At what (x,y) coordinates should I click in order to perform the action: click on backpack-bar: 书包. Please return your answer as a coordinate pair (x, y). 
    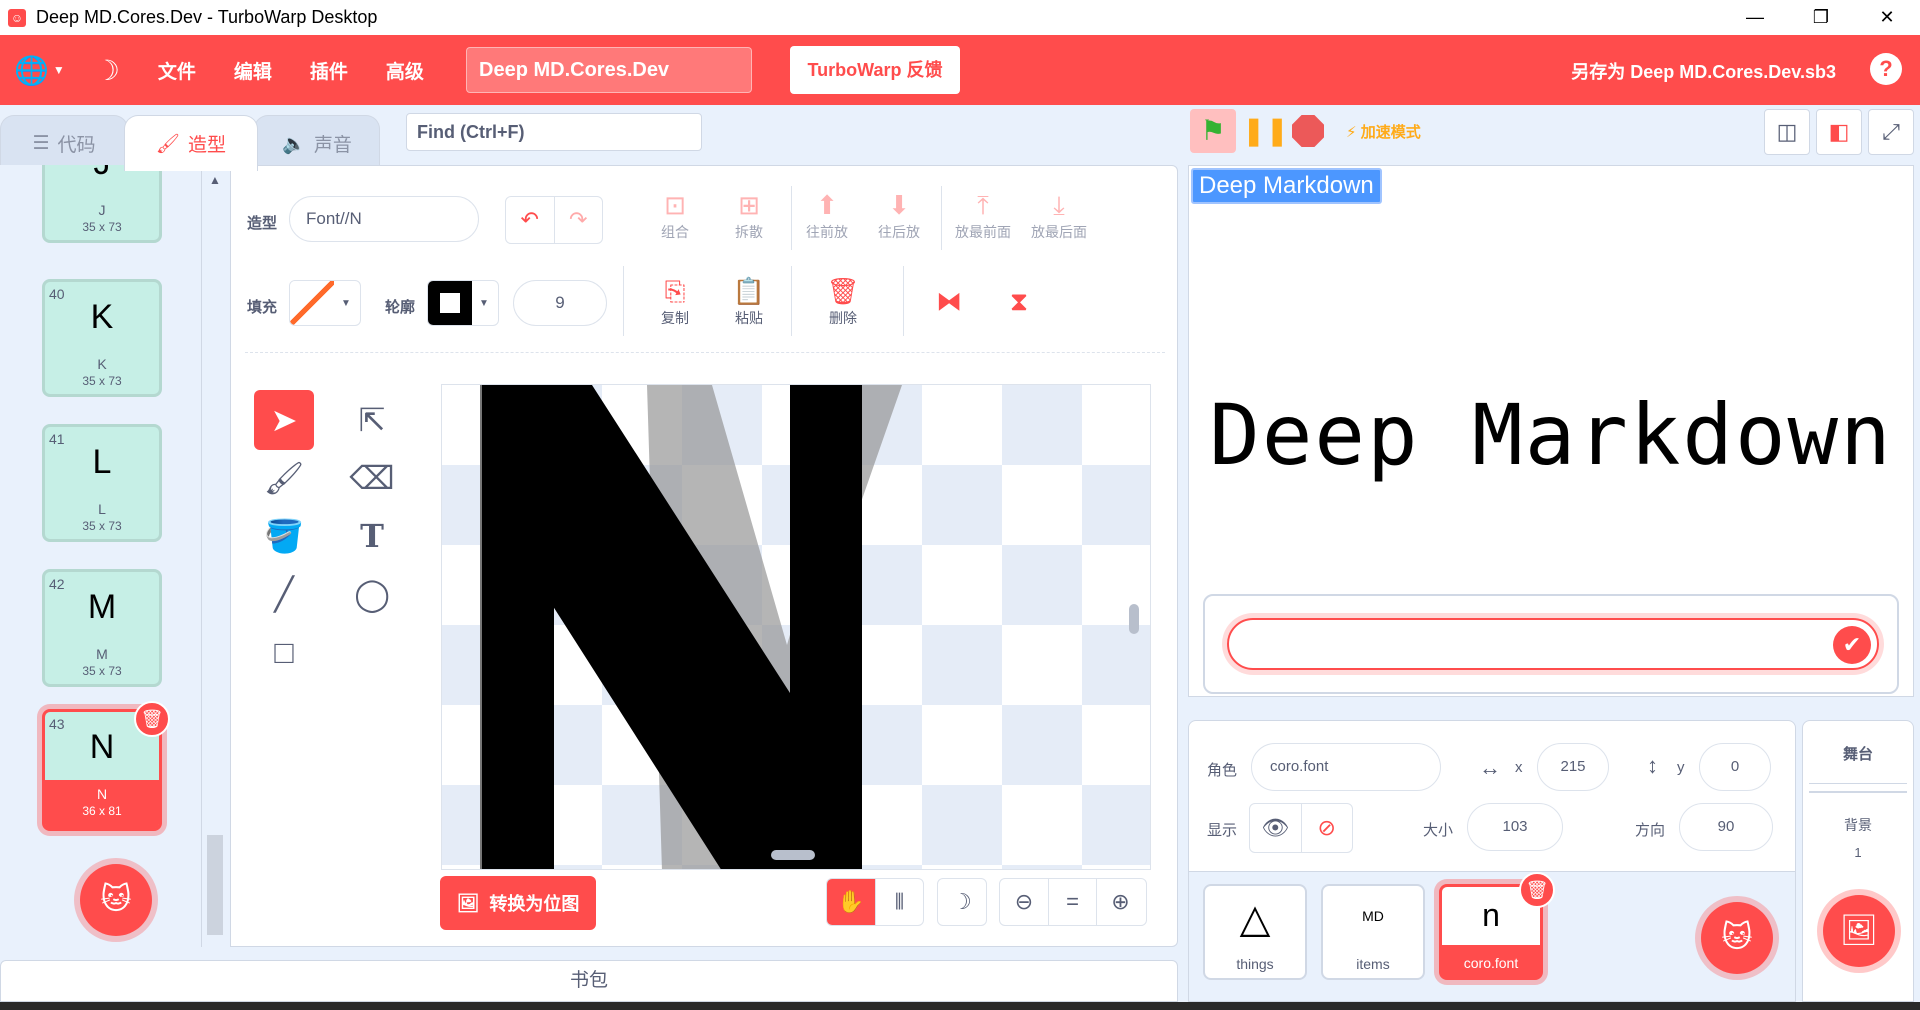
    Looking at the image, I should click on (589, 981).